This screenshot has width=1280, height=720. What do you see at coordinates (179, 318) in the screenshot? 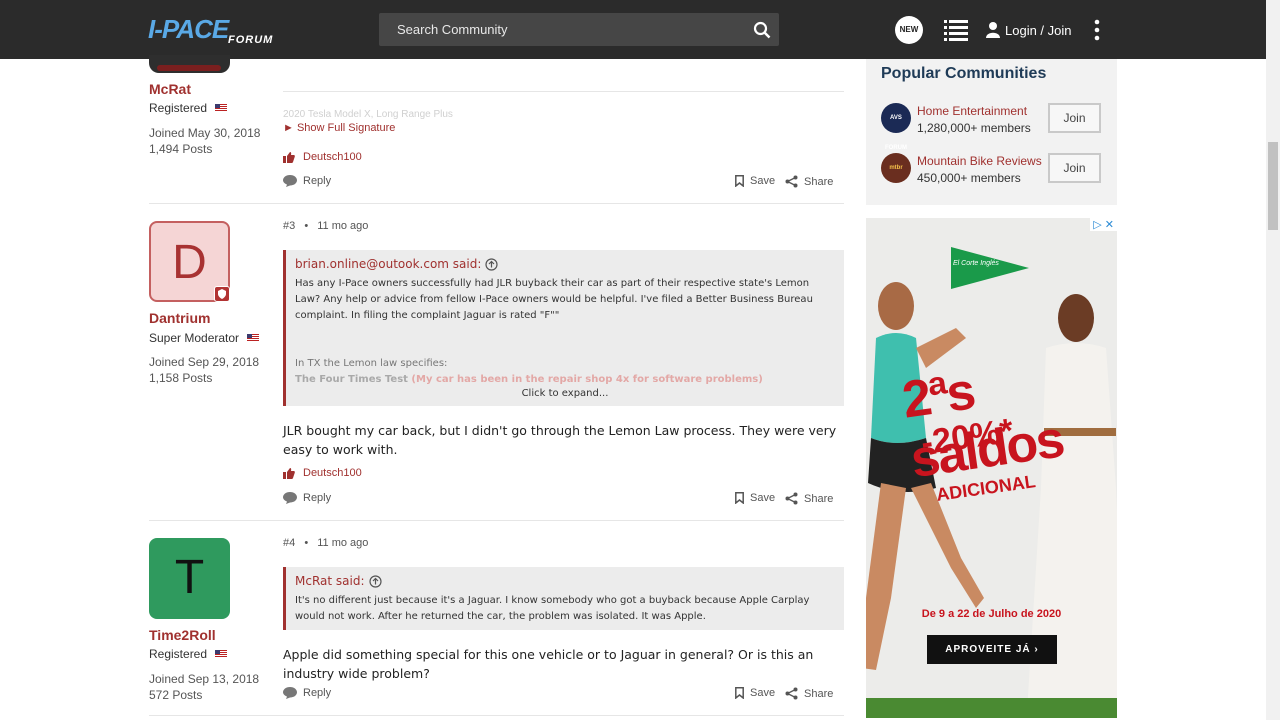
I see `username: Dantrium` at bounding box center [179, 318].